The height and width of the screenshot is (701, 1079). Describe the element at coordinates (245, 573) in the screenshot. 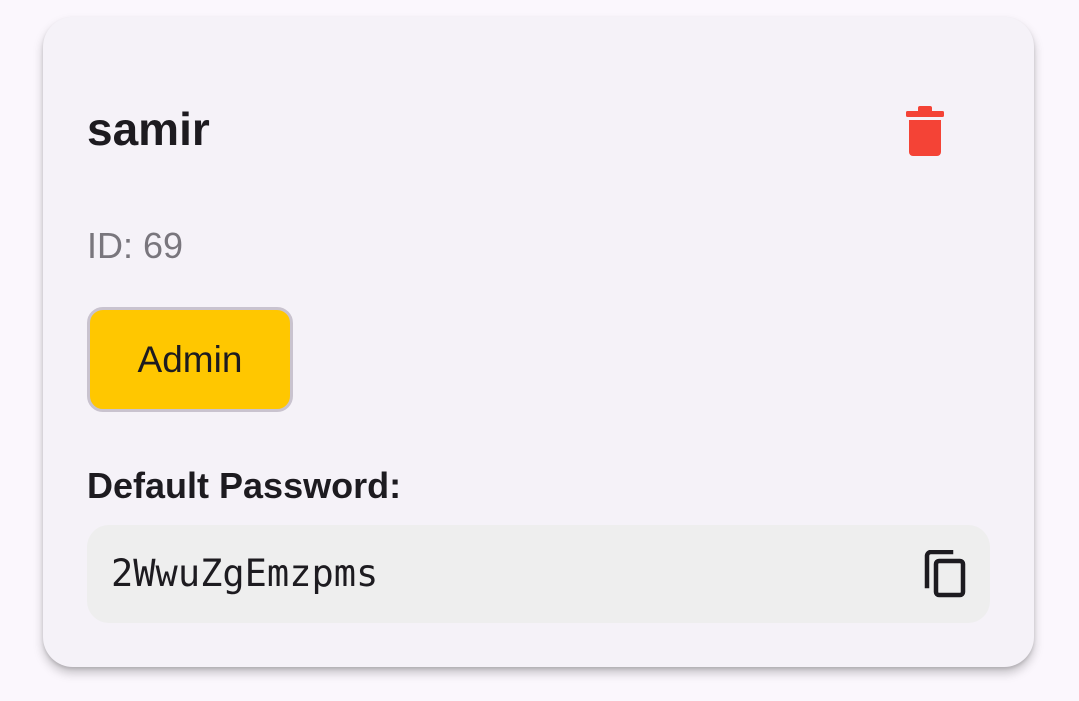

I see `password-value: 2WwuZgEmzpms` at that location.